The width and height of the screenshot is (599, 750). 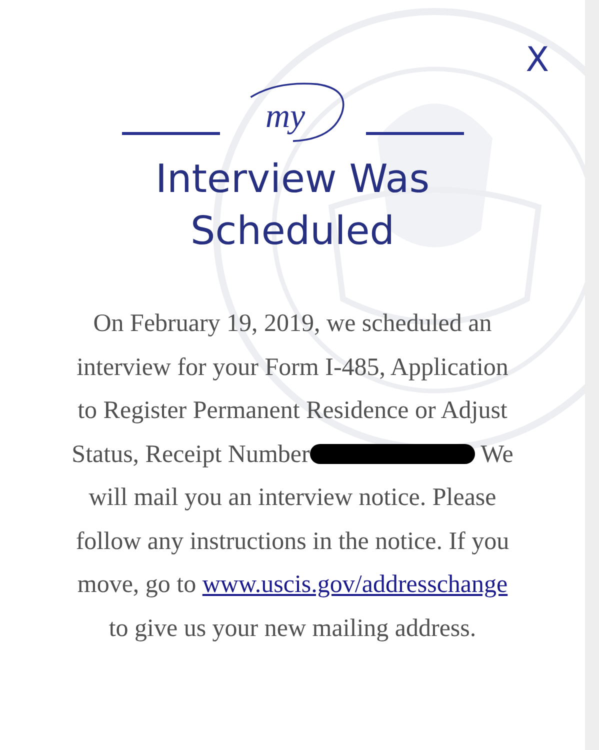 What do you see at coordinates (292, 206) in the screenshot?
I see `dialog-title: Interview Was Scheduled` at bounding box center [292, 206].